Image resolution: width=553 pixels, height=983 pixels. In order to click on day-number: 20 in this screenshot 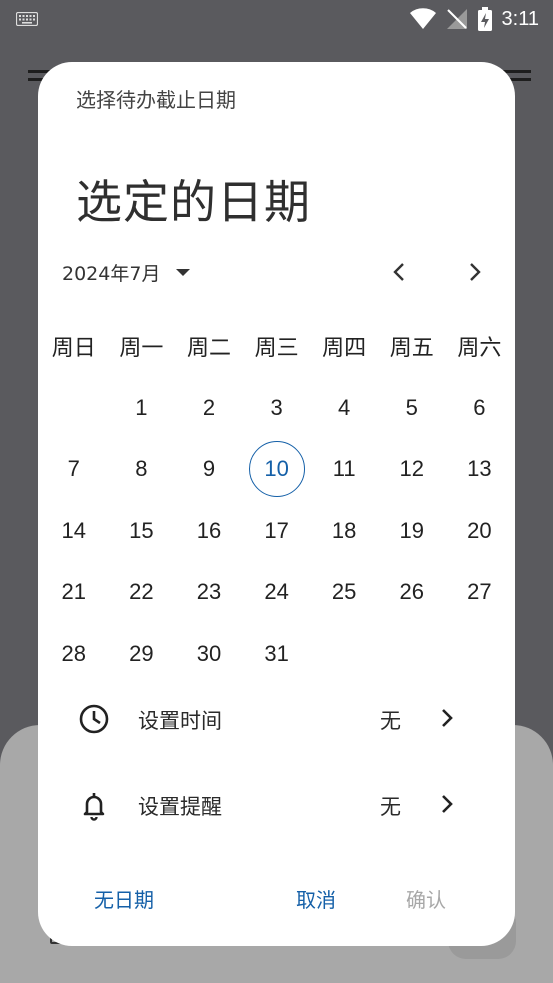, I will do `click(479, 530)`.